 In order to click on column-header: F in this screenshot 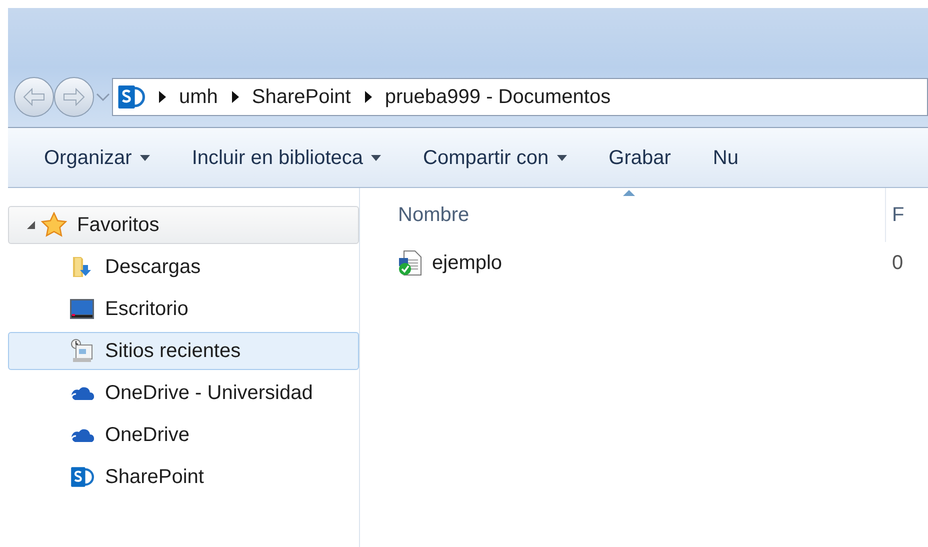, I will do `click(907, 215)`.